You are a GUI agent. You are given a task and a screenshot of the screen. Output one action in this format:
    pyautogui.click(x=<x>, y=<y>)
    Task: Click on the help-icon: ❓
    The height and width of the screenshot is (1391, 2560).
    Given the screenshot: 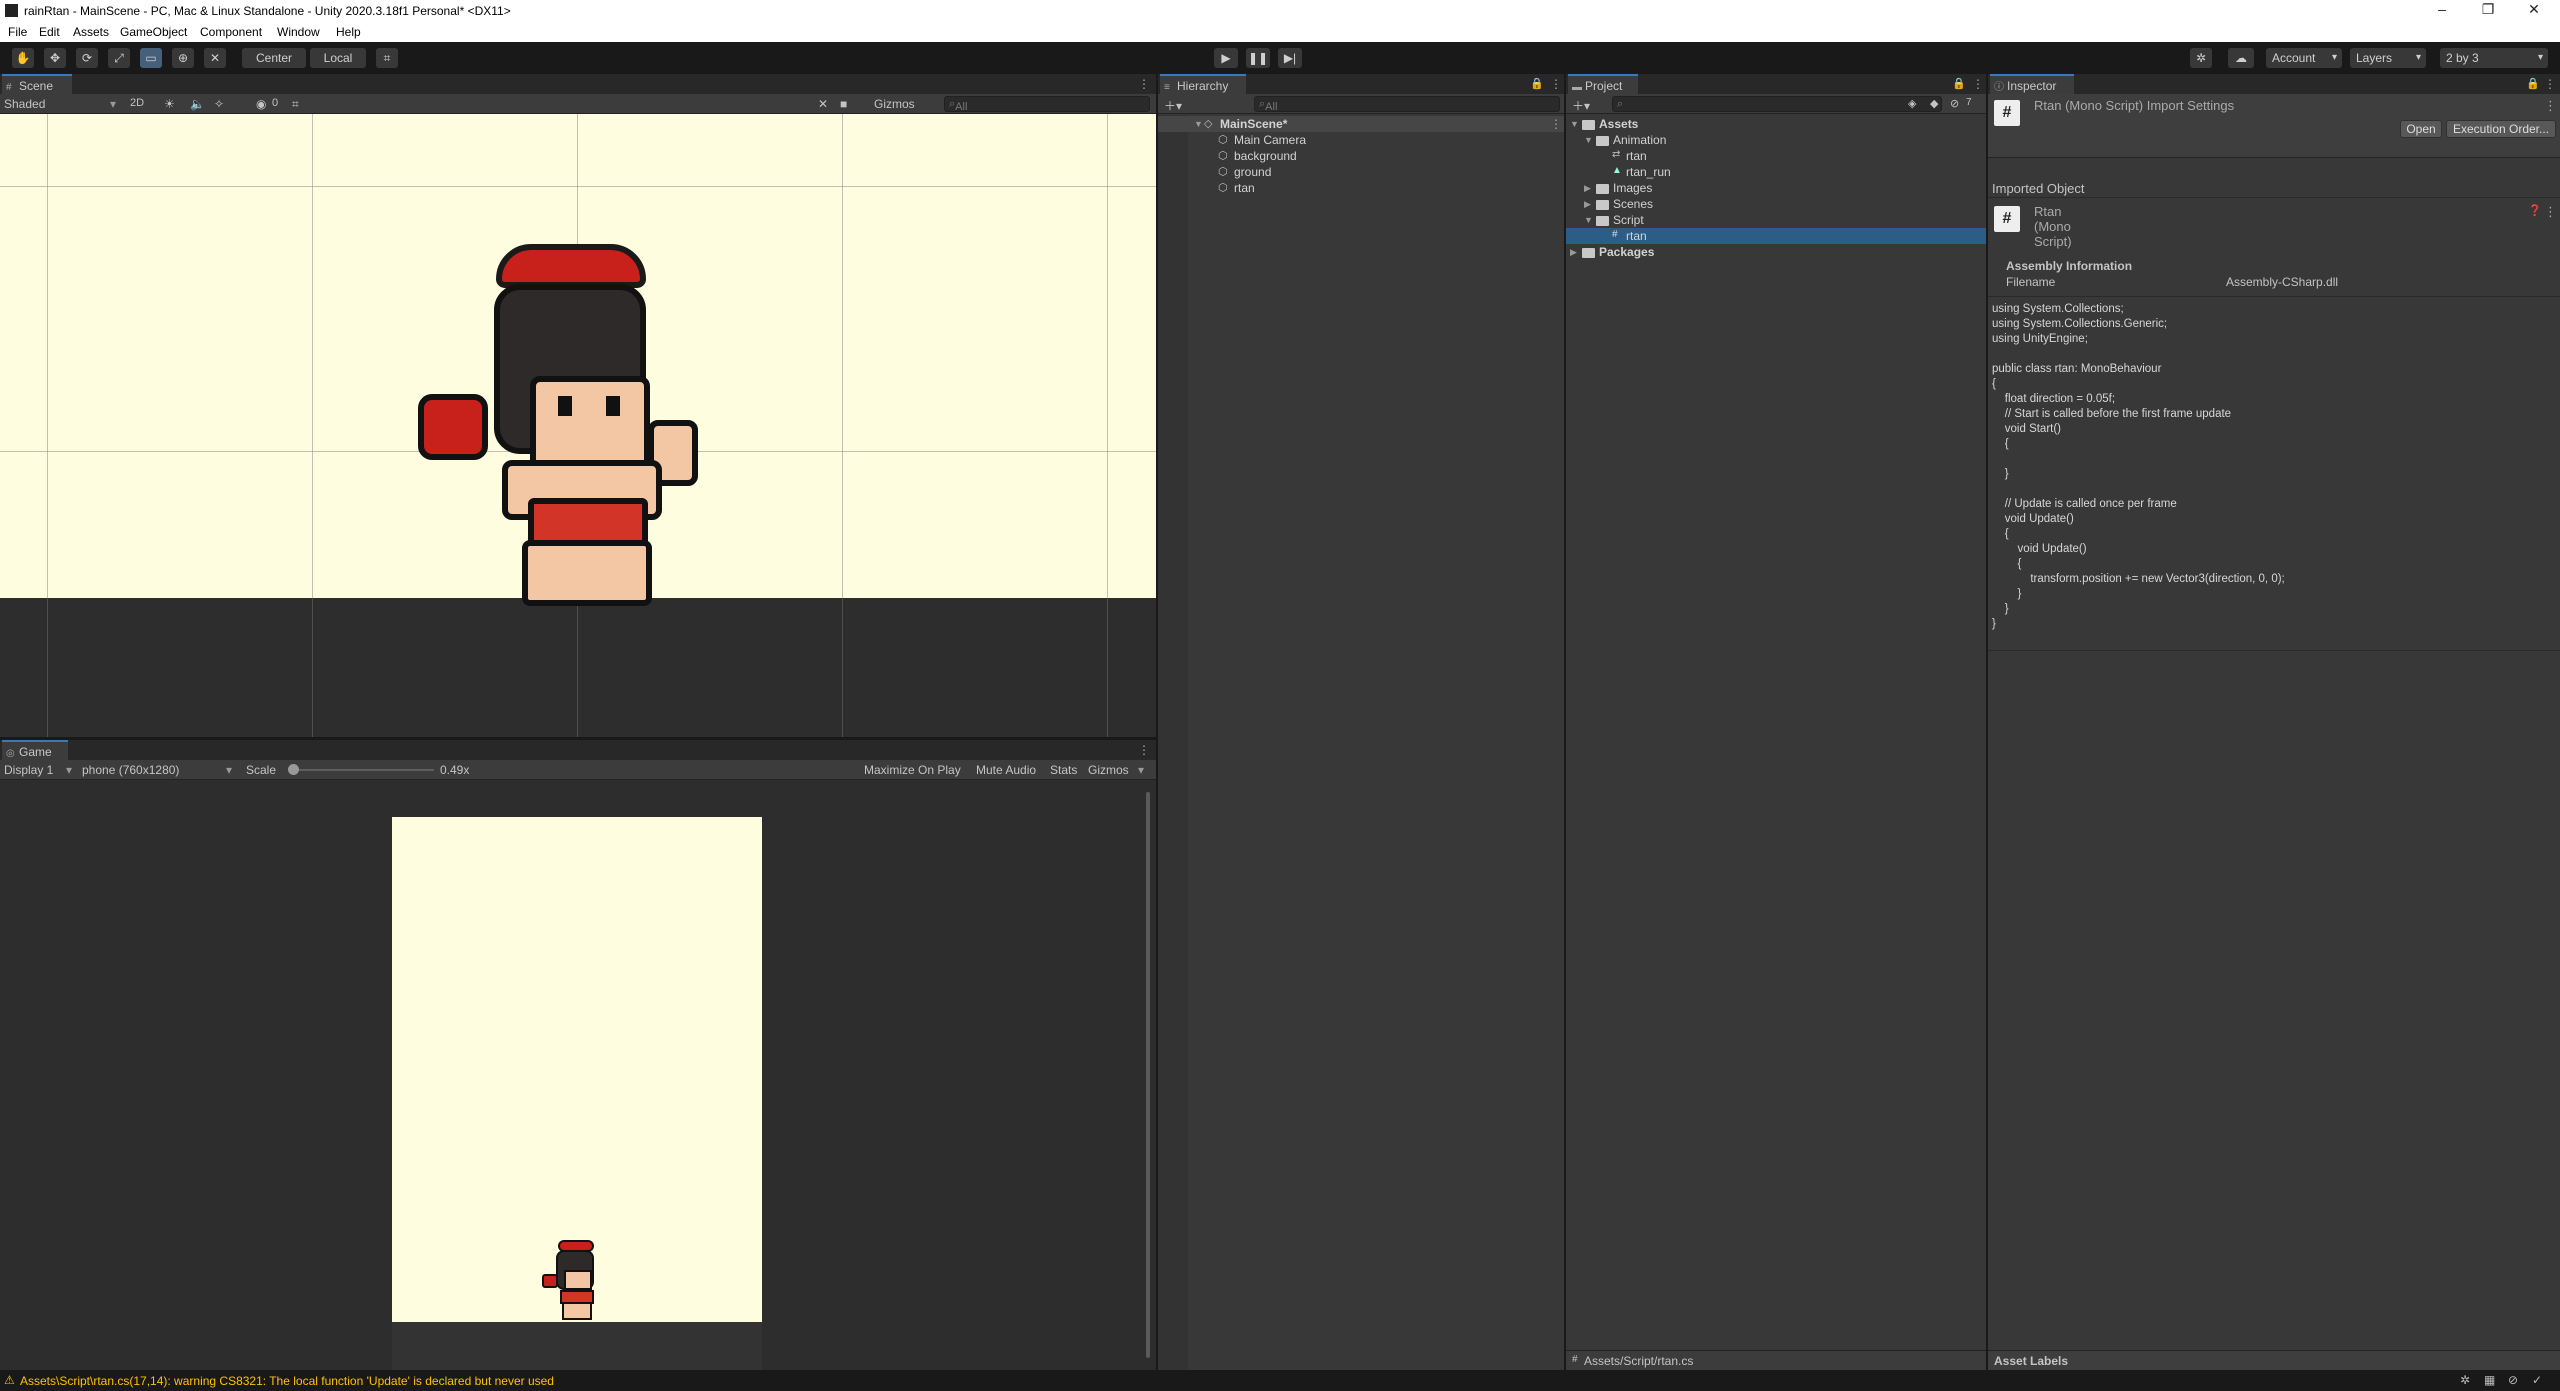 What is the action you would take?
    pyautogui.click(x=2535, y=210)
    